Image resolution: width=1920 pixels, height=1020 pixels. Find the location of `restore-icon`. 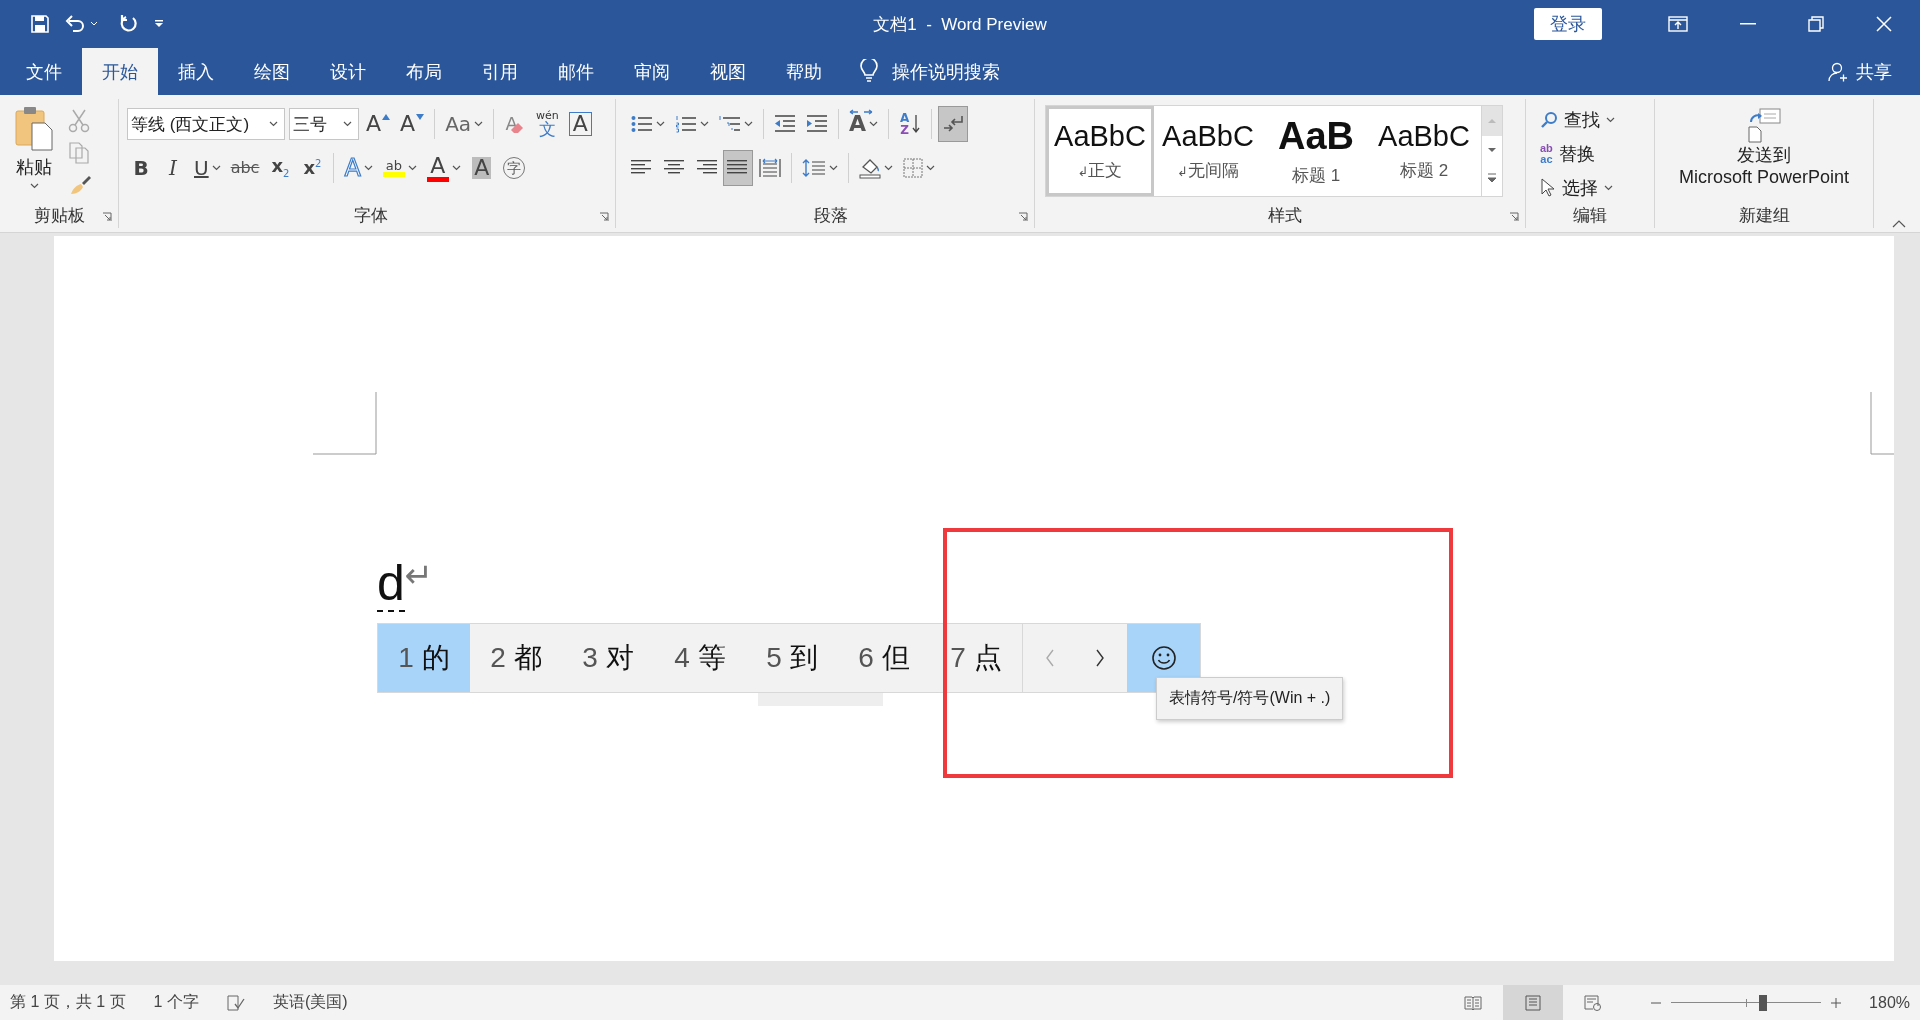

restore-icon is located at coordinates (1816, 24).